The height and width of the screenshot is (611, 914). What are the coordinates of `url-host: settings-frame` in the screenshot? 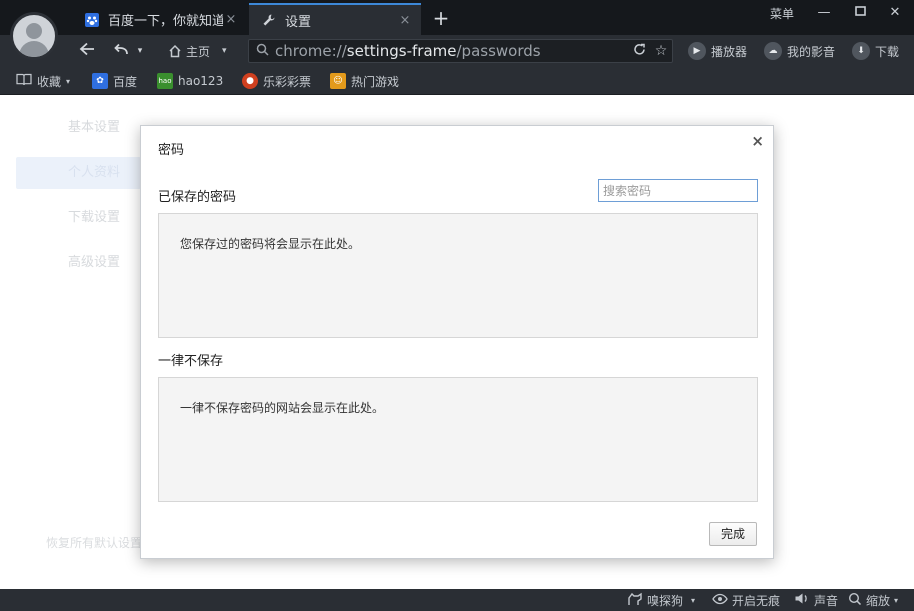 It's located at (401, 51).